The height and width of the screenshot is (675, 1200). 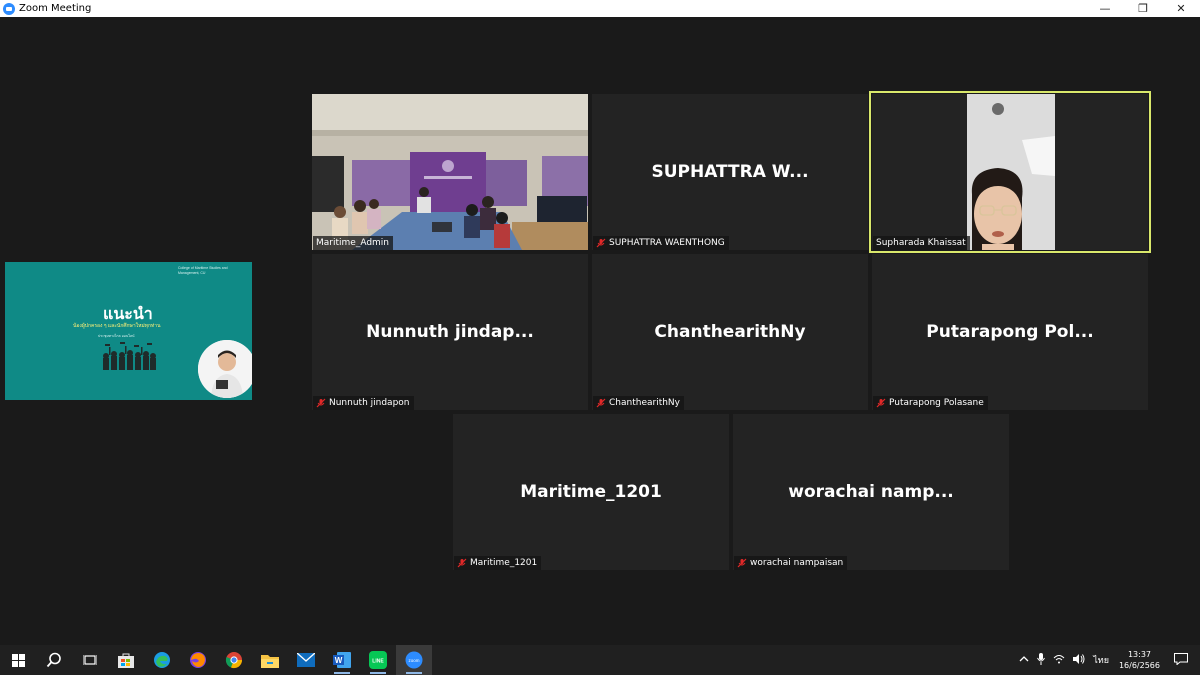 I want to click on slide-small-text: ประชุมทางไกล ออนไลน์, so click(x=116, y=336).